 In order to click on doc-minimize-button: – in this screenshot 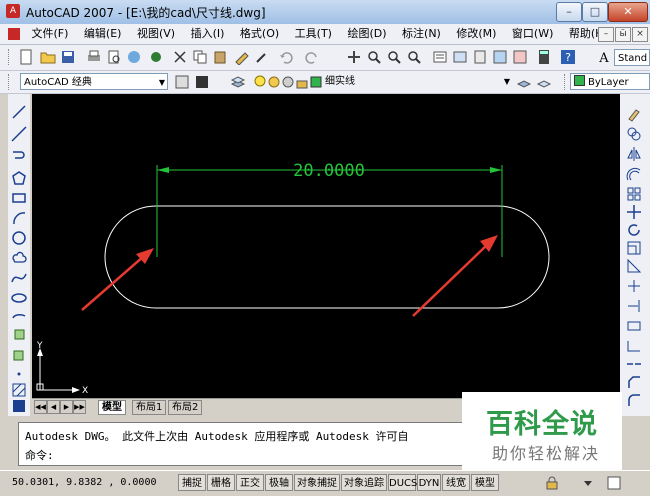, I will do `click(606, 34)`.